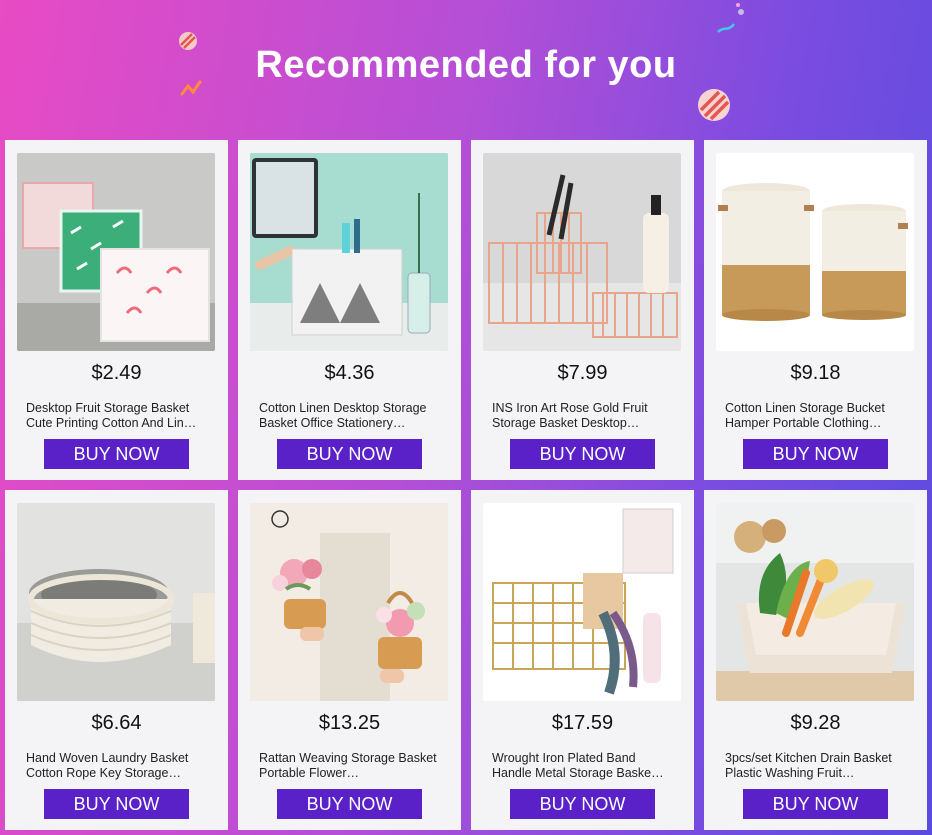  What do you see at coordinates (349, 252) in the screenshot?
I see `linen-desk-basket-image` at bounding box center [349, 252].